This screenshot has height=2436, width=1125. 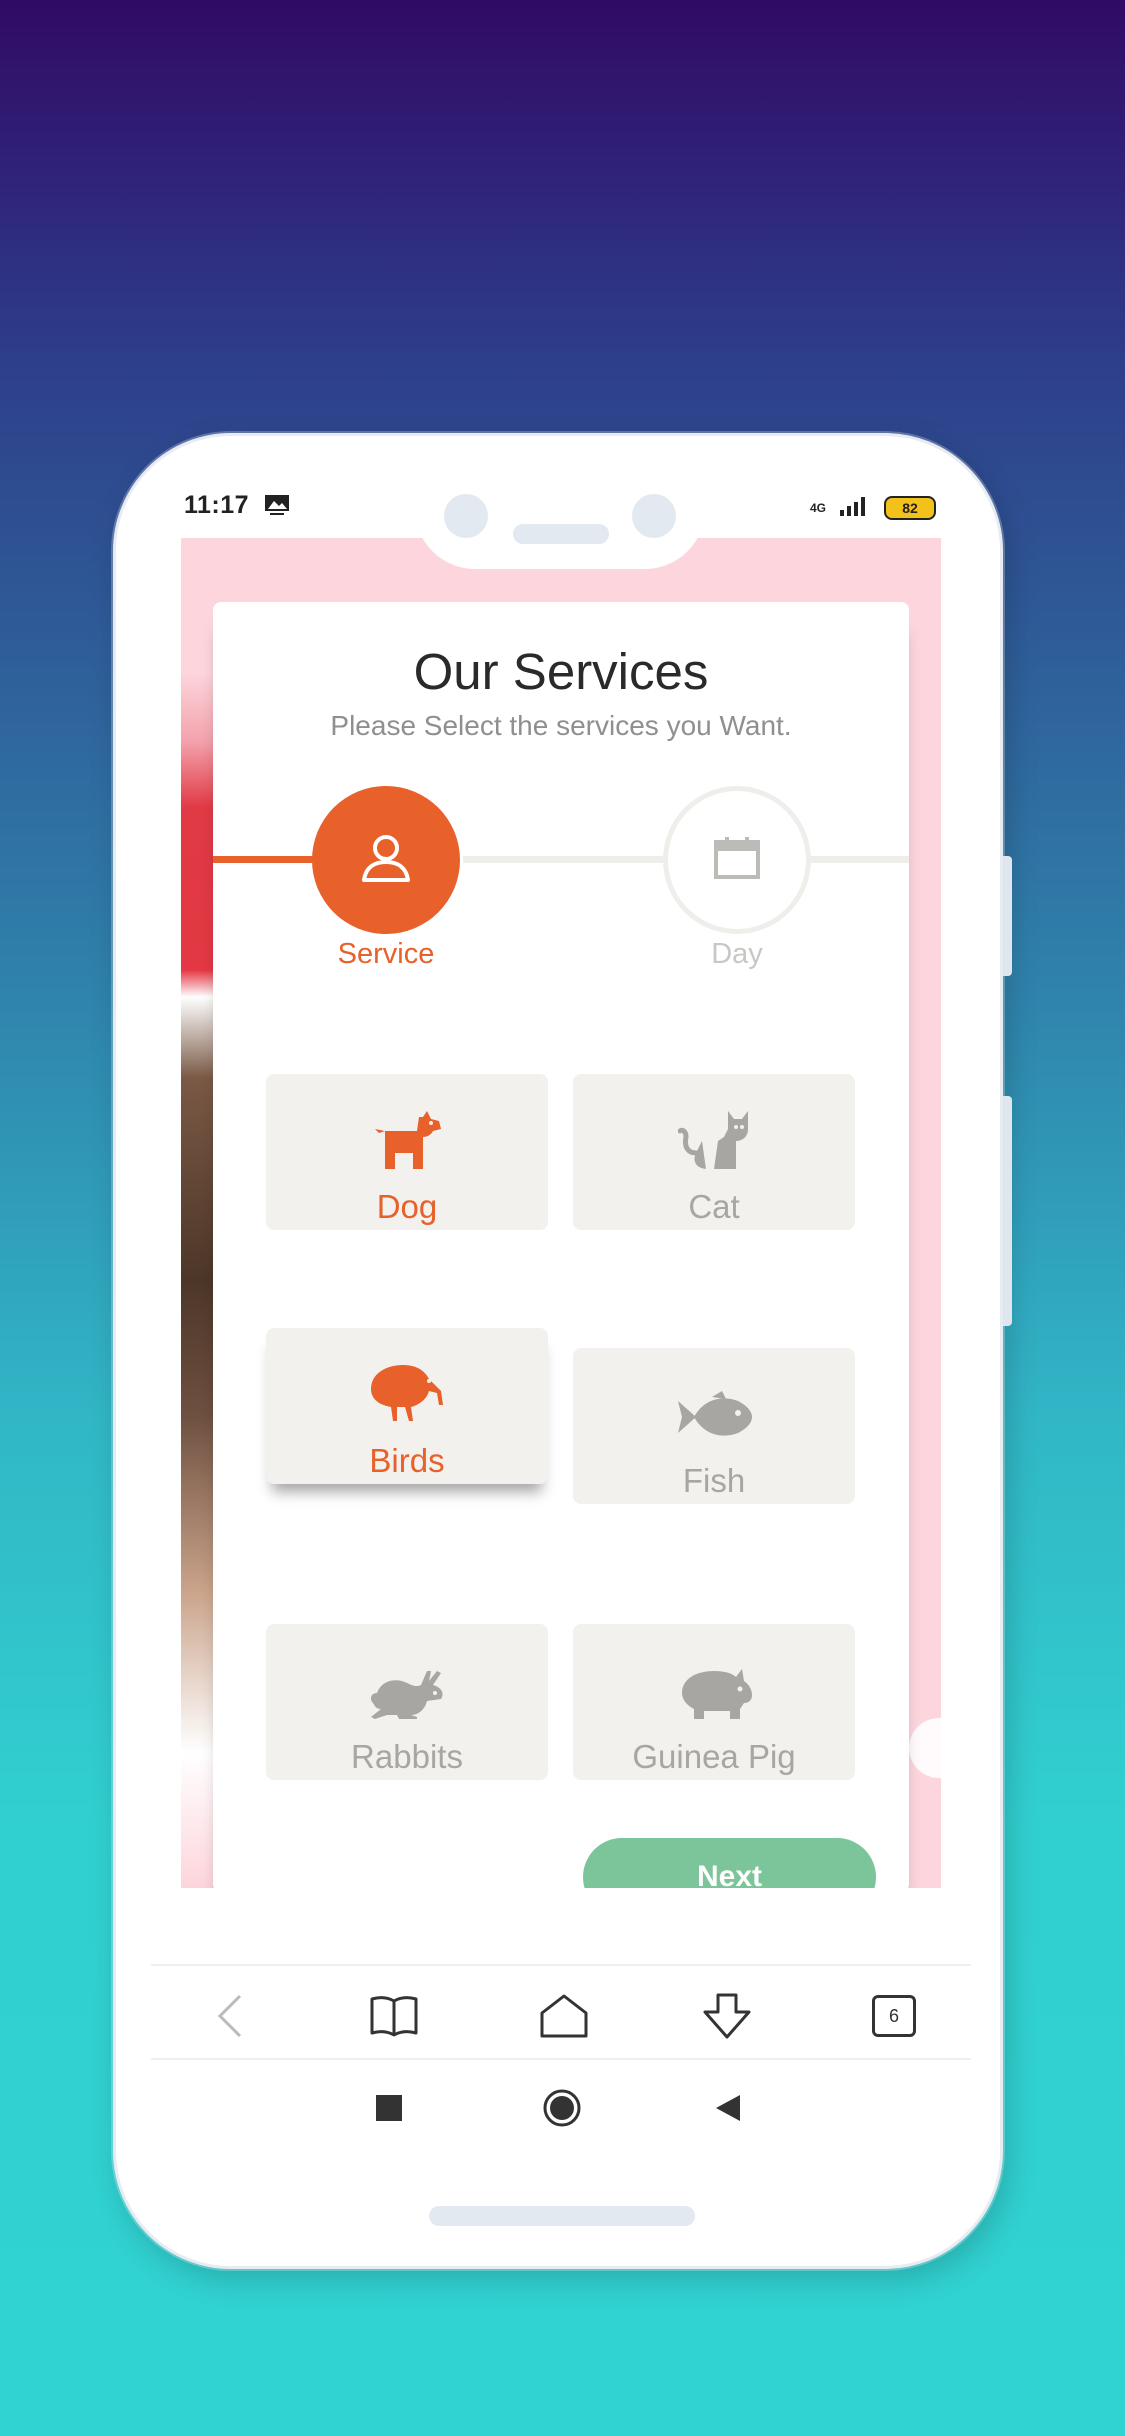 What do you see at coordinates (407, 1147) in the screenshot?
I see `dog-icon` at bounding box center [407, 1147].